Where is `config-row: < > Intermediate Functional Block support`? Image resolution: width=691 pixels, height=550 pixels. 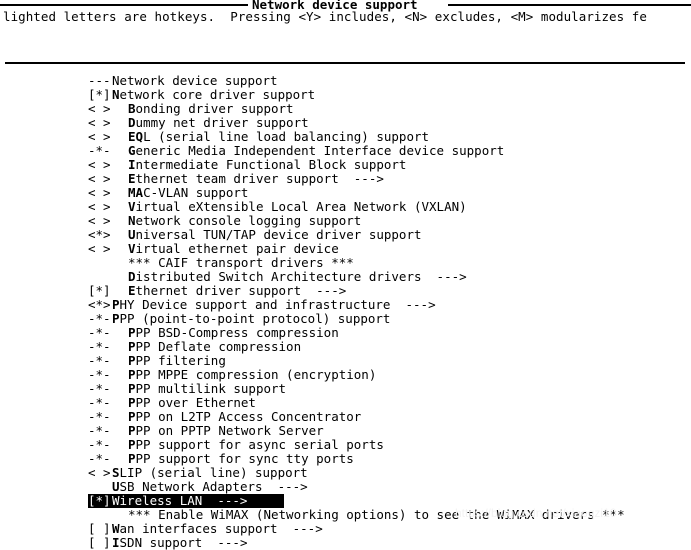 config-row: < > Intermediate Functional Block support is located at coordinates (345, 165).